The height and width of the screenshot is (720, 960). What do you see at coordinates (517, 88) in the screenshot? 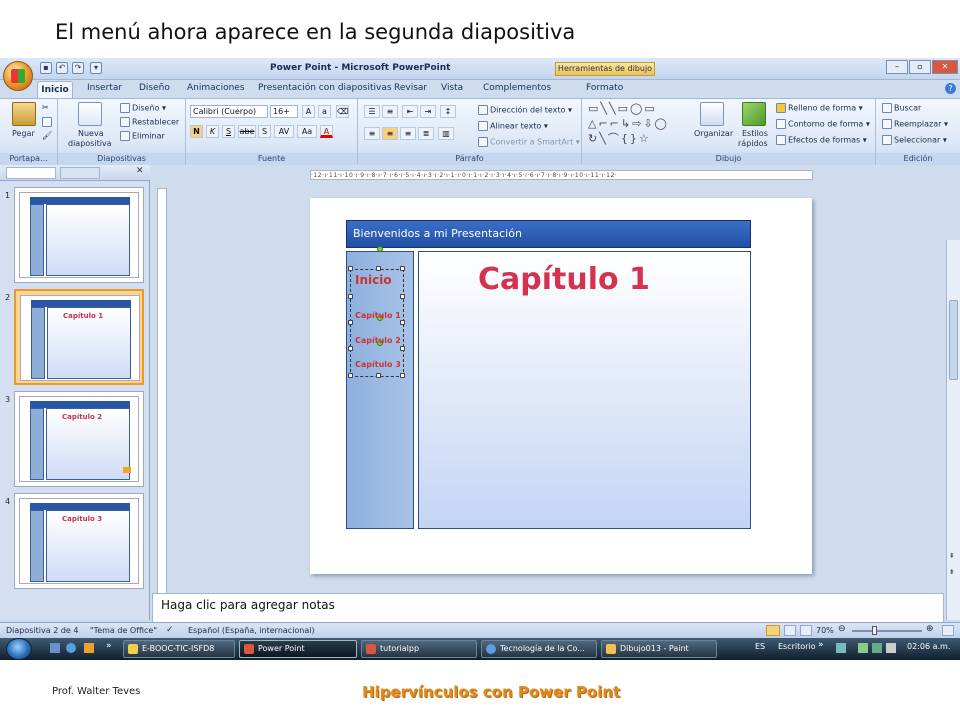
I see `tab-complementos: Complementos` at bounding box center [517, 88].